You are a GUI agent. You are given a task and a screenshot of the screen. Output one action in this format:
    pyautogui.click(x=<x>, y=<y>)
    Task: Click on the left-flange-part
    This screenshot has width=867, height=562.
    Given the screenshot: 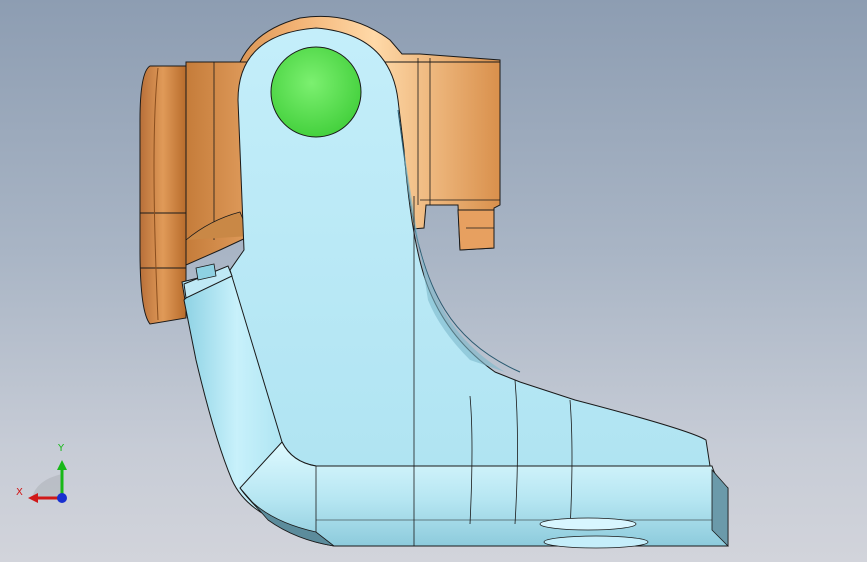 What is the action you would take?
    pyautogui.click(x=163, y=195)
    